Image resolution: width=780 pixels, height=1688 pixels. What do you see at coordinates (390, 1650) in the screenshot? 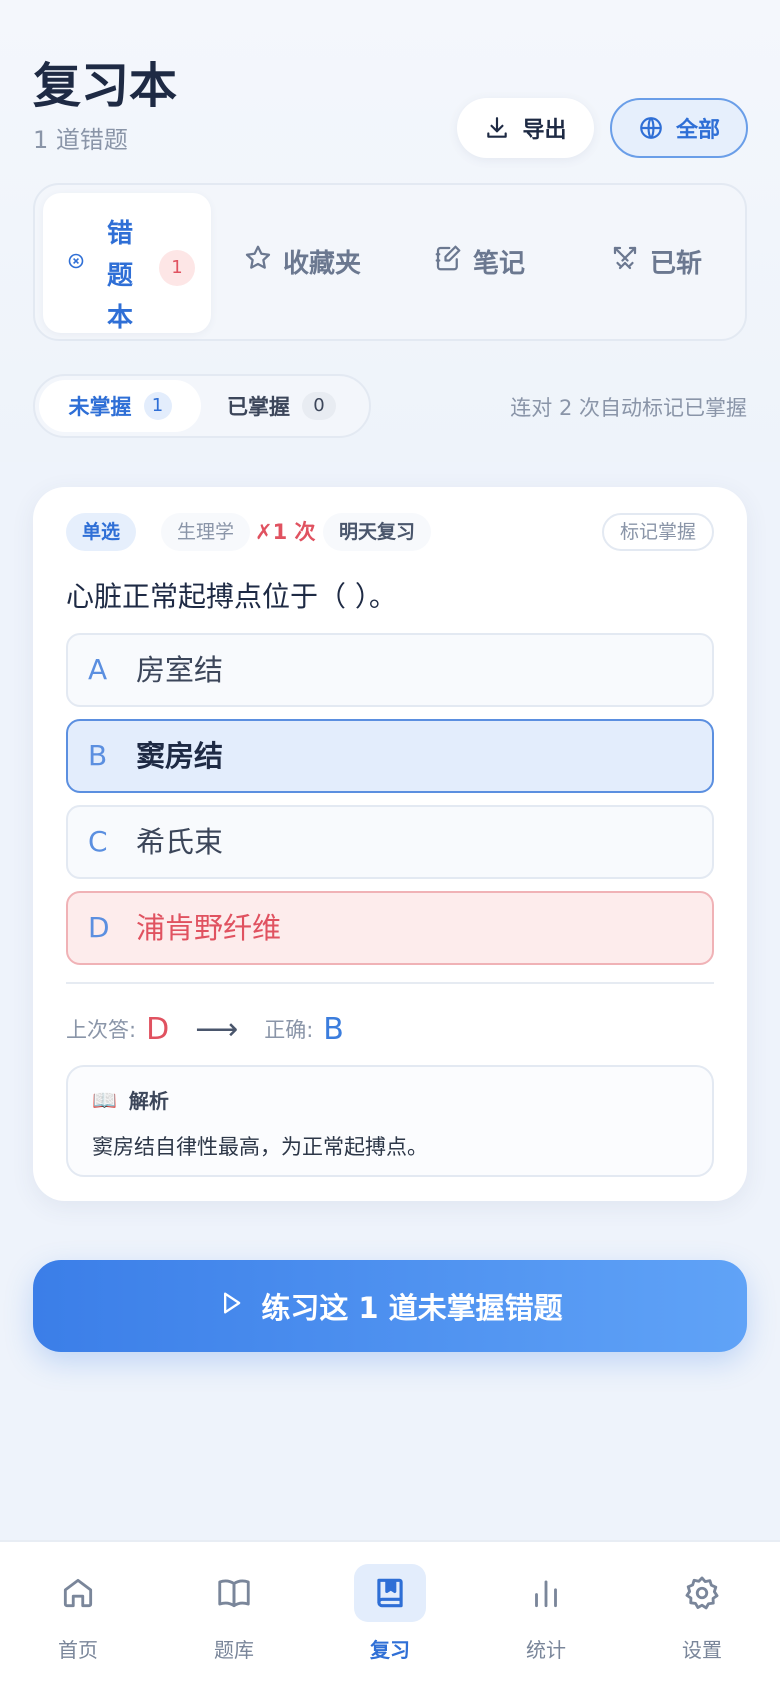
I see `nav-review-label: 复习` at bounding box center [390, 1650].